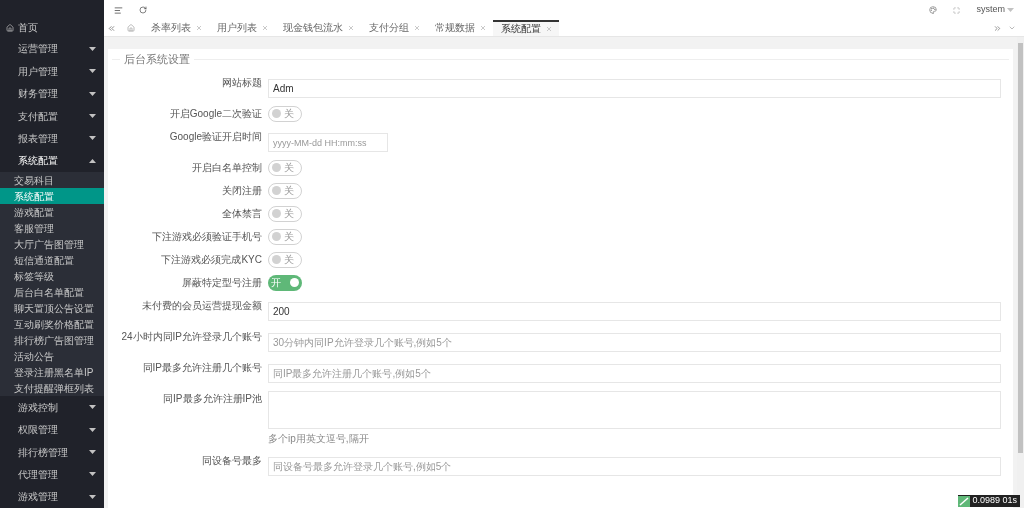  I want to click on sidebar-menu-item: 游戏管理, so click(52, 496).